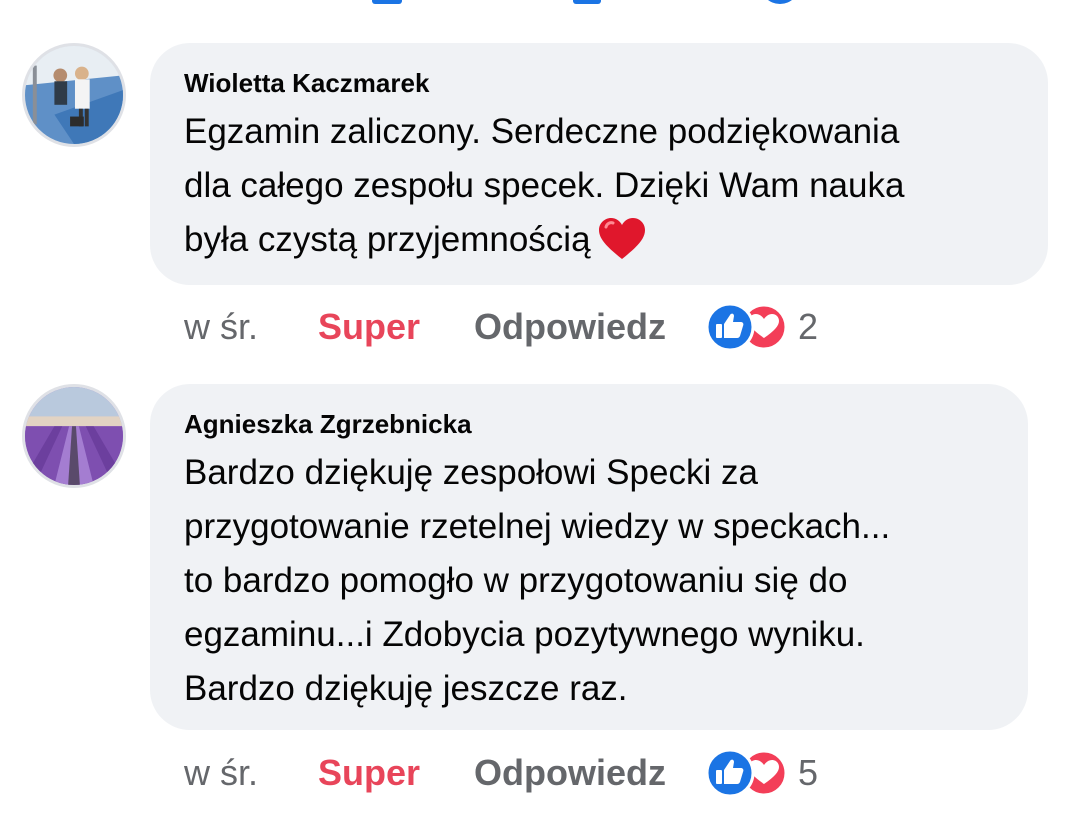 This screenshot has height=824, width=1074. I want to click on comment-actions: w śr. Super Odpowiedz 2, so click(501, 327).